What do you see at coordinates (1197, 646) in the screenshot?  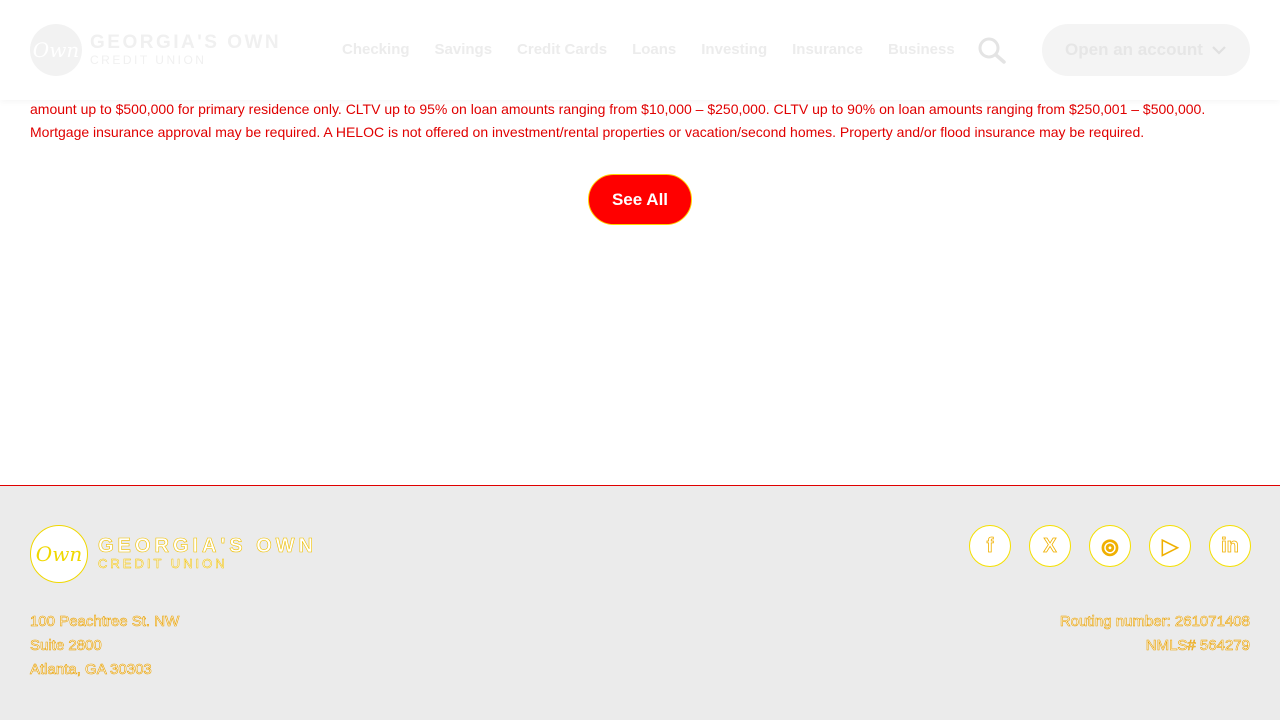 I see `nmls-number: NMLS# 564279` at bounding box center [1197, 646].